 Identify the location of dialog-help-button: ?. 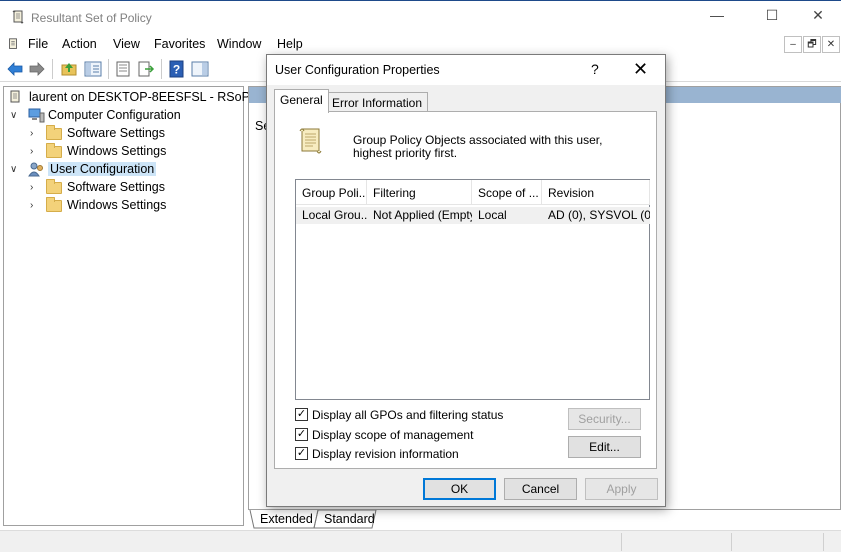
(595, 69).